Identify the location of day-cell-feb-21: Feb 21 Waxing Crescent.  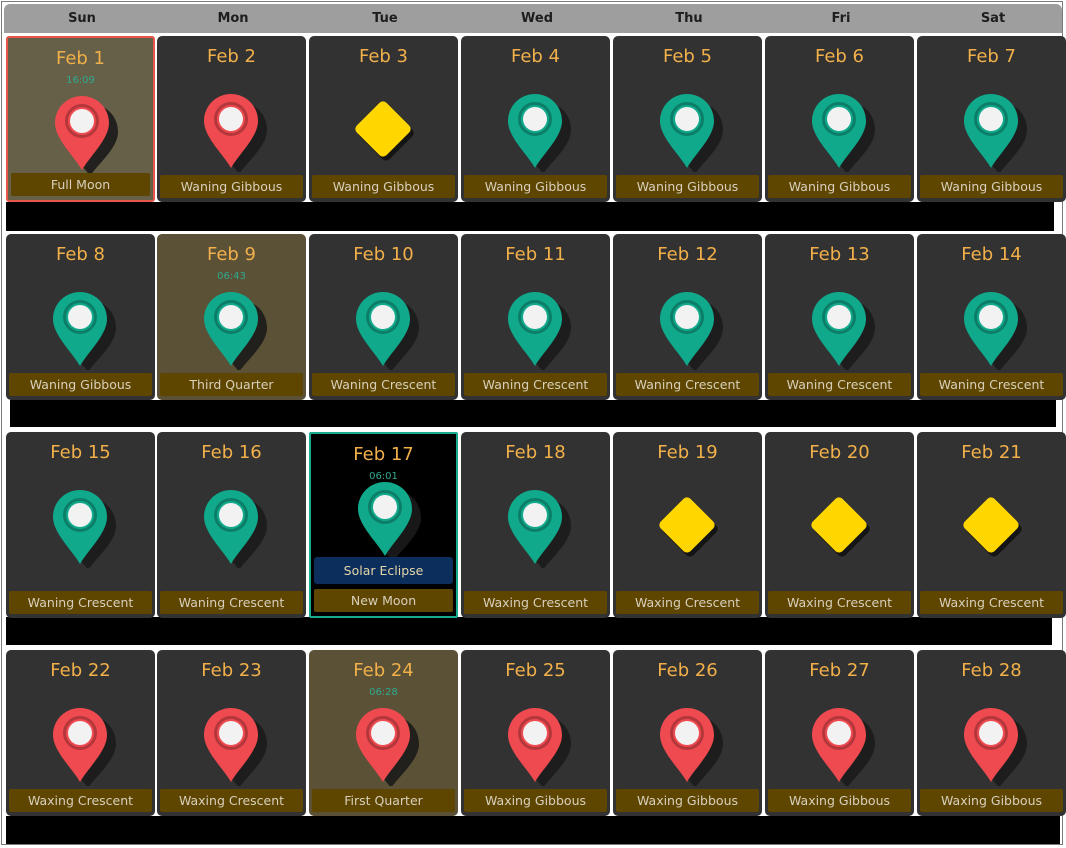
(991, 525).